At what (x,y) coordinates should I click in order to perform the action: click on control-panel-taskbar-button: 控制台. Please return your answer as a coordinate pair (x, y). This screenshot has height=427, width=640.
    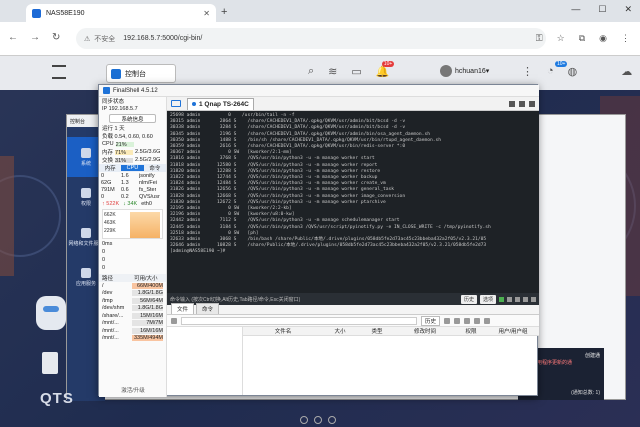
    Looking at the image, I should click on (141, 73).